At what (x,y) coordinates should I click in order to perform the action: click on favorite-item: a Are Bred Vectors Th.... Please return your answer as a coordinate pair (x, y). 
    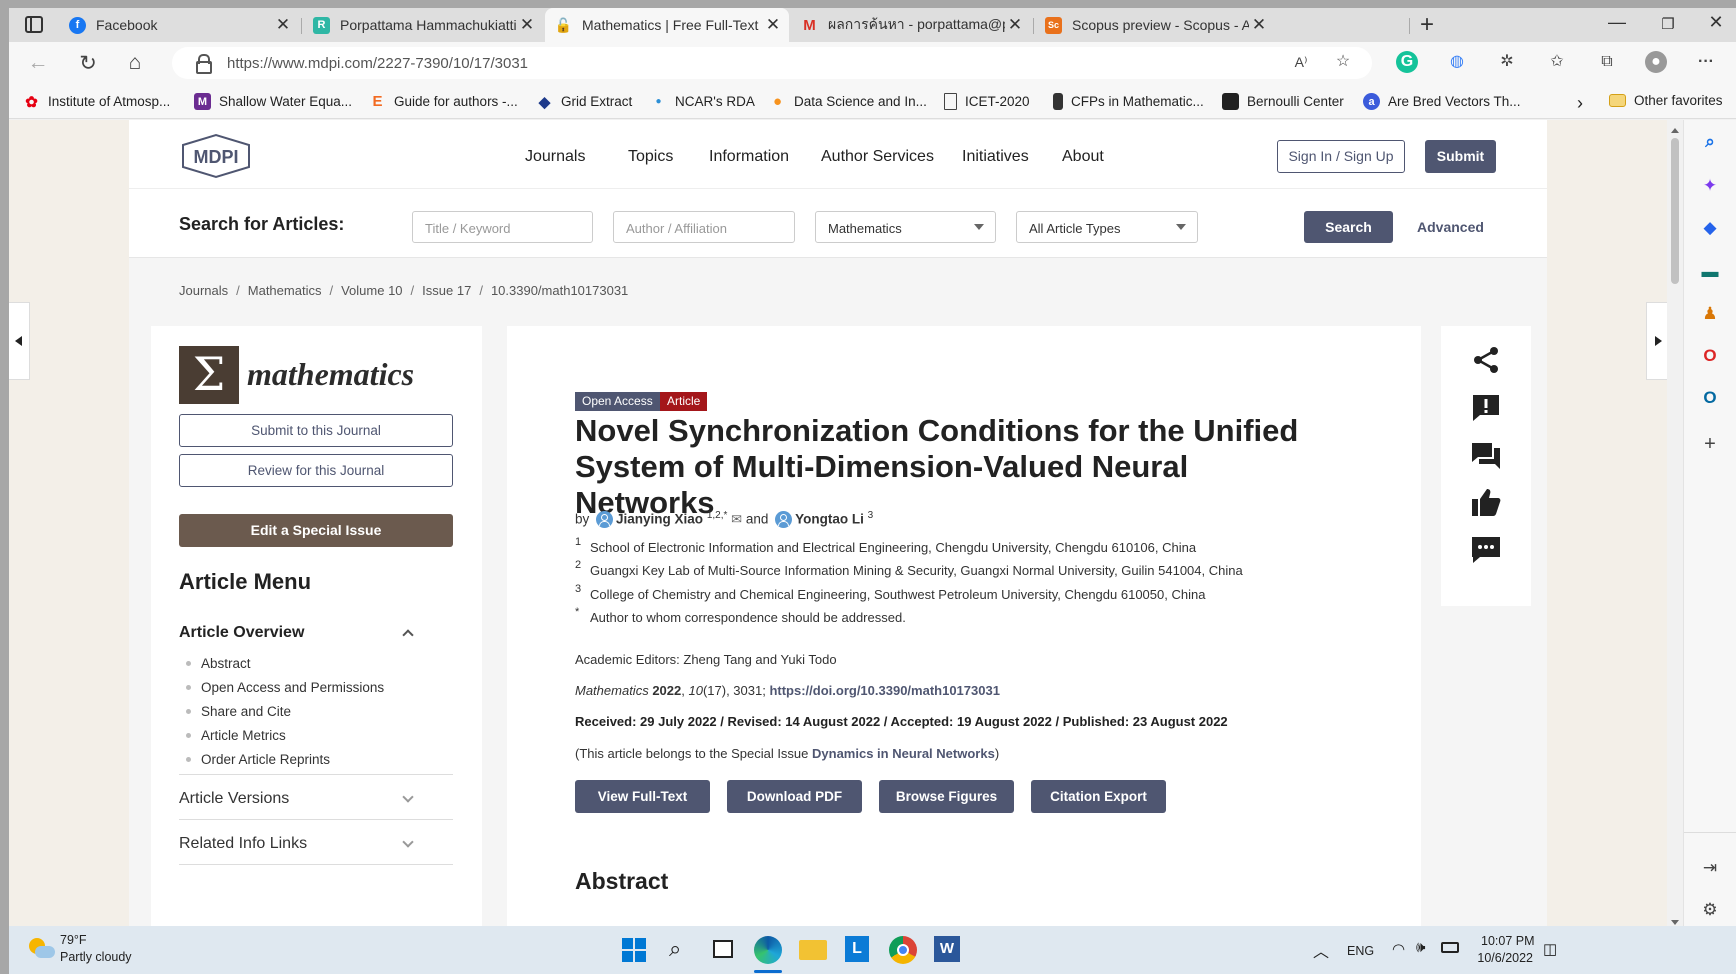
    Looking at the image, I should click on (1442, 101).